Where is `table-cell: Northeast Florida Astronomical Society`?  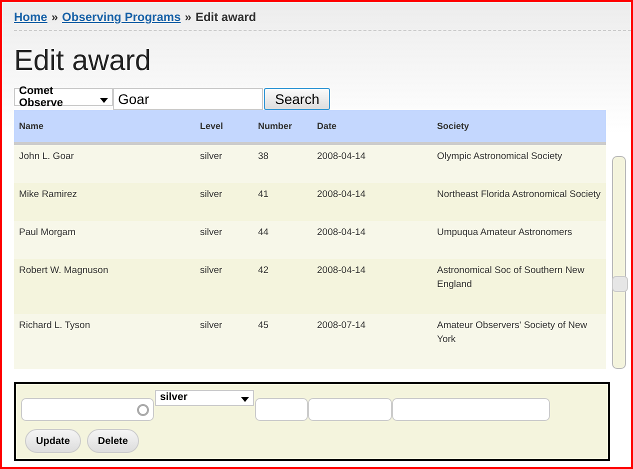 table-cell: Northeast Florida Astronomical Society is located at coordinates (519, 201).